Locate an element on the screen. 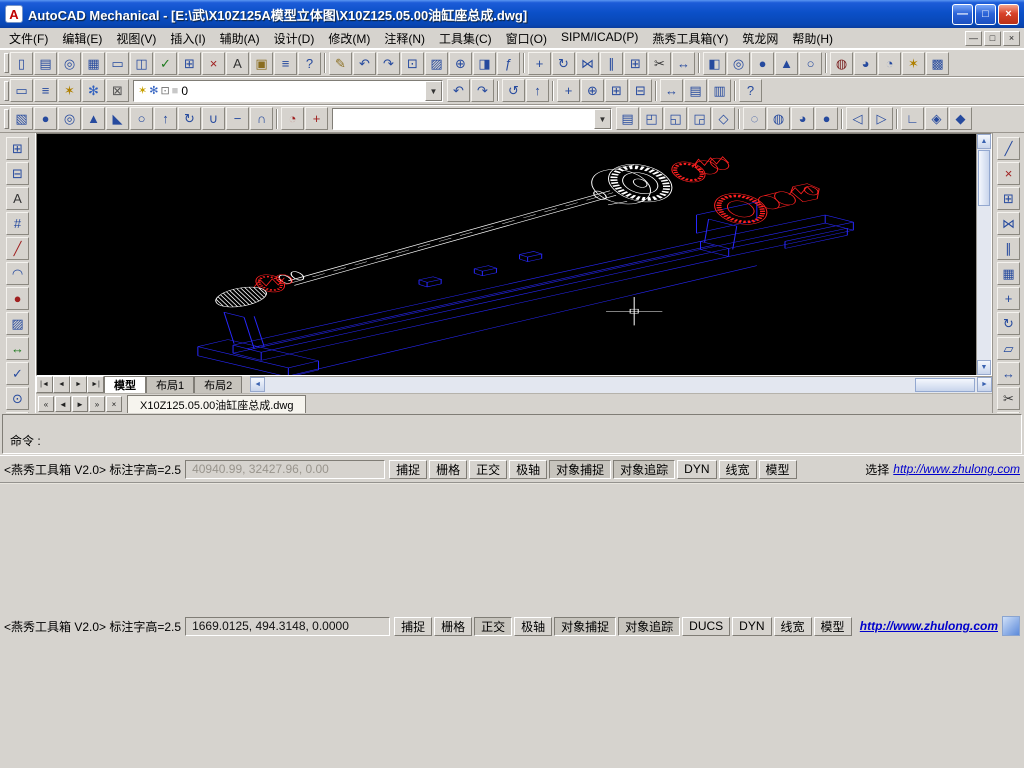  tb3-wedge: ◣ is located at coordinates (117, 118).